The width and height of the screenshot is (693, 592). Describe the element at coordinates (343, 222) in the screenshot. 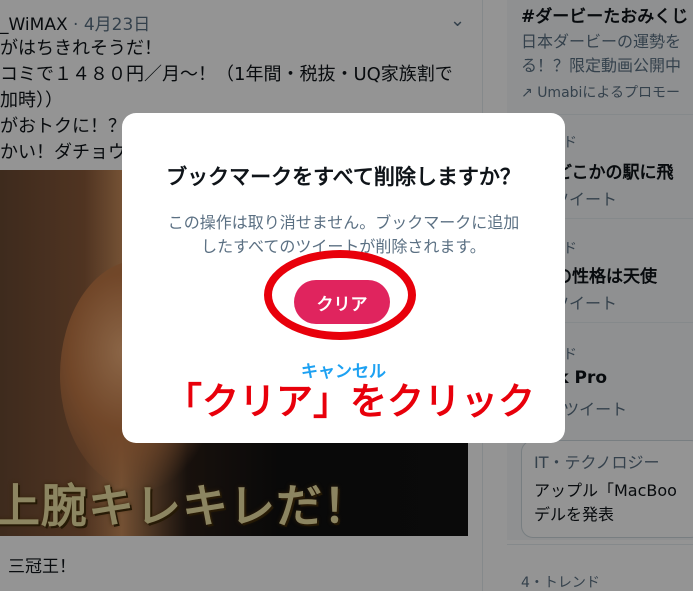

I see `dialog-description-line: この操作は取り消せません。ブックマークに追加` at that location.